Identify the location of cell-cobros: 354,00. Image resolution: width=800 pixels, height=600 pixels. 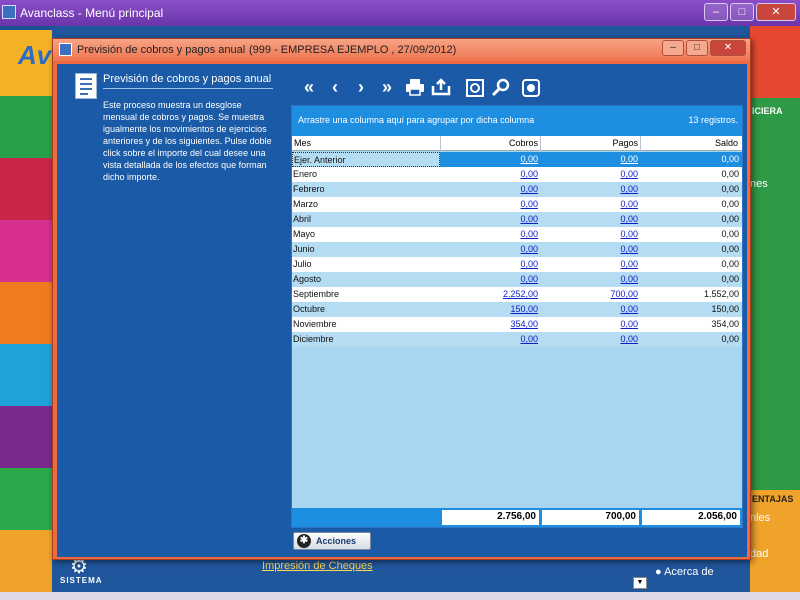
(524, 324).